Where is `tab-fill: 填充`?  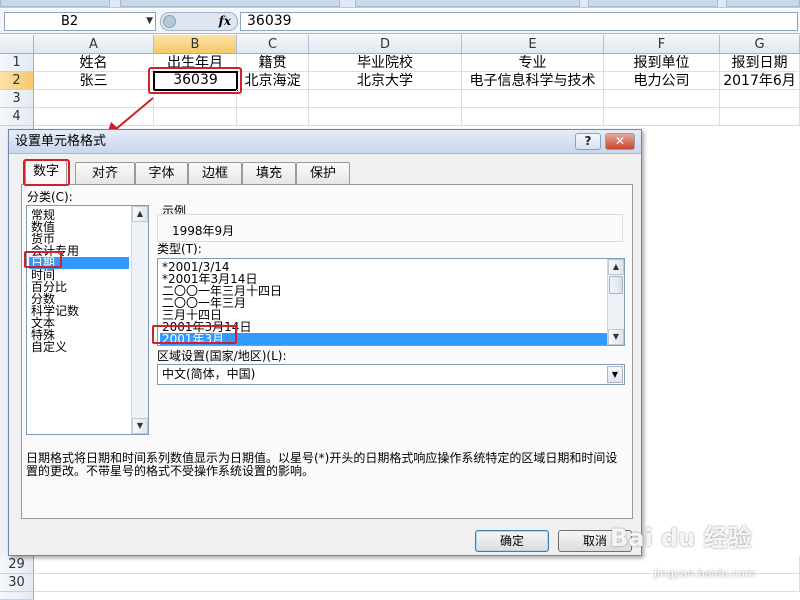 tab-fill: 填充 is located at coordinates (269, 173).